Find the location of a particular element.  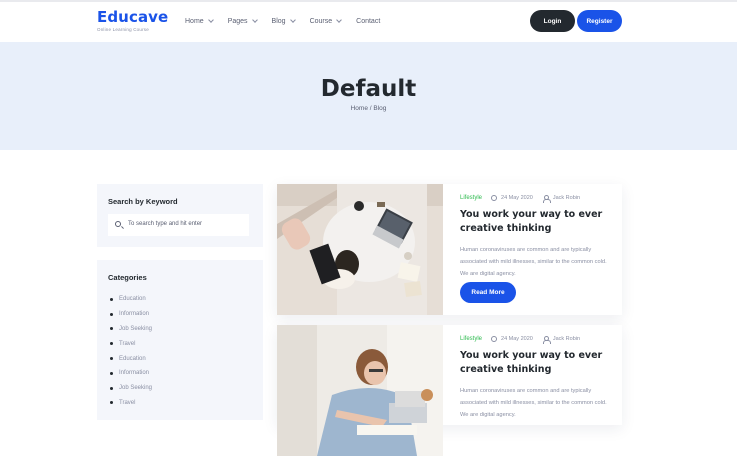

logo: Educave Online Learning Course is located at coordinates (132, 20).